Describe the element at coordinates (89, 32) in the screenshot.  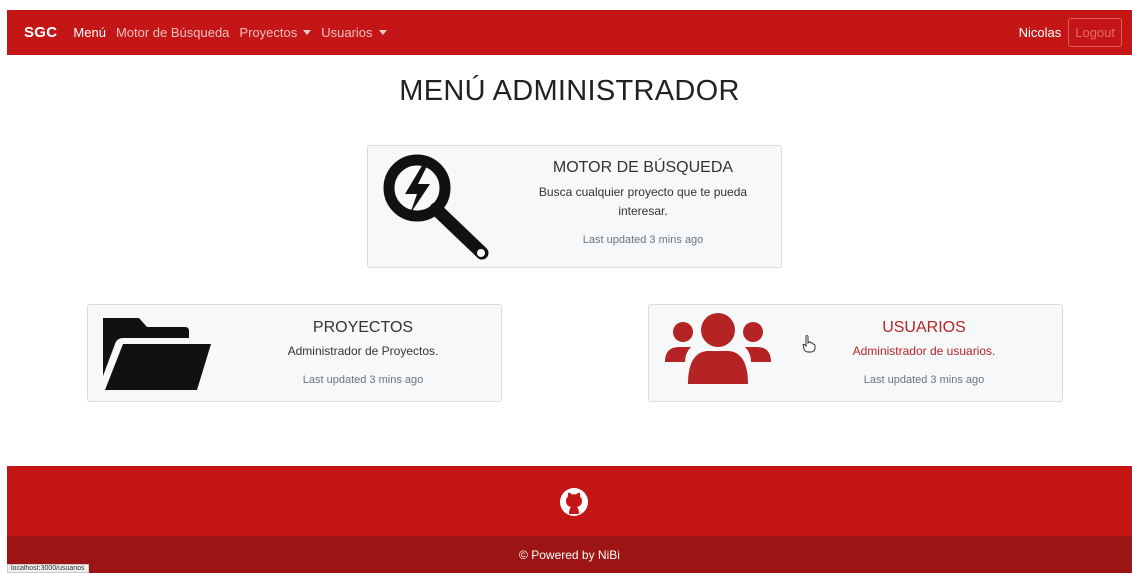
I see `nav-item-menu: Menú` at that location.